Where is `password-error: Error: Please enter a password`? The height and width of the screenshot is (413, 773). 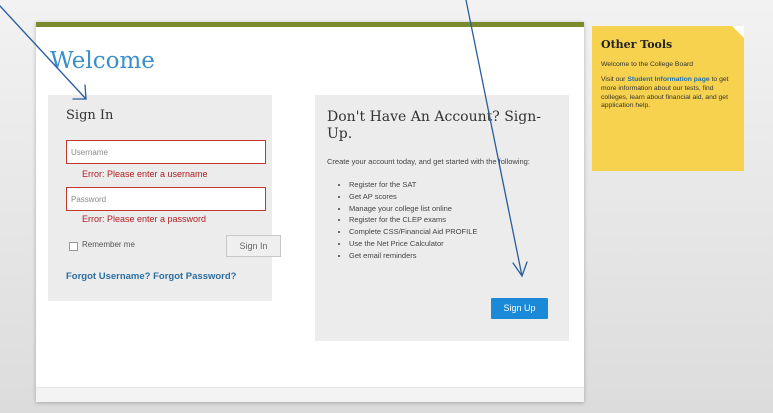
password-error: Error: Please enter a password is located at coordinates (144, 219).